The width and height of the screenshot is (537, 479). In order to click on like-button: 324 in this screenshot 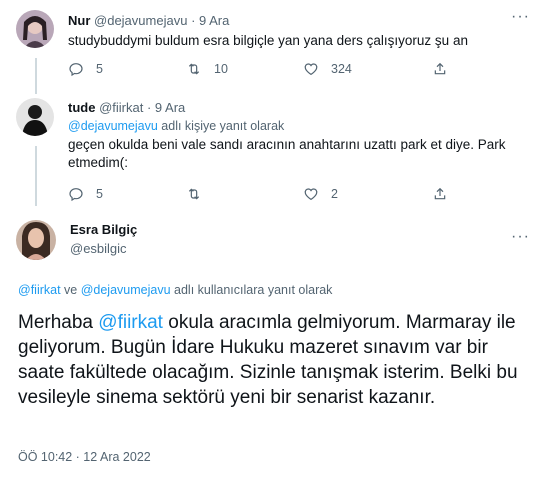, I will do `click(327, 69)`.